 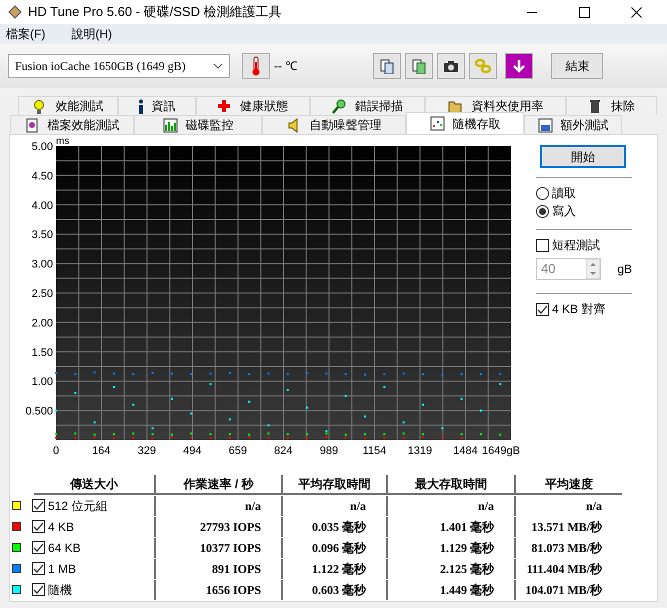 What do you see at coordinates (52, 589) in the screenshot?
I see `checkbox-option: 隨機` at bounding box center [52, 589].